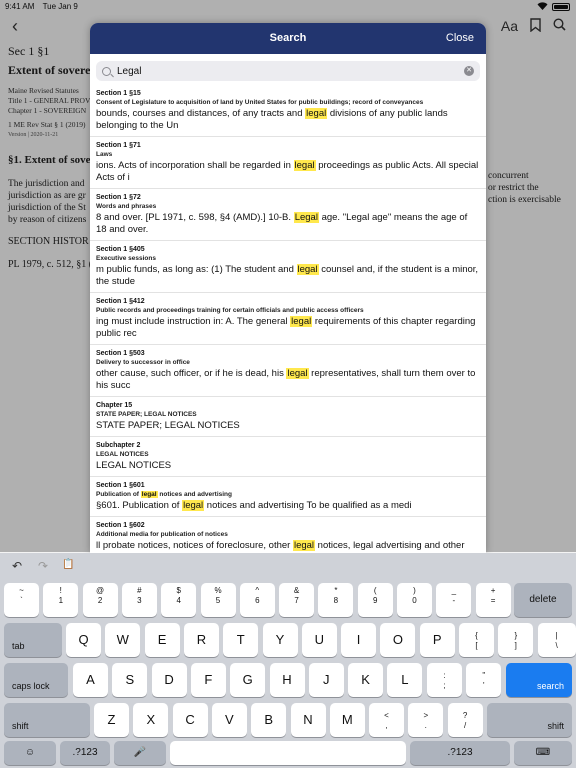  I want to click on result-section: Section 1 §601, so click(120, 485).